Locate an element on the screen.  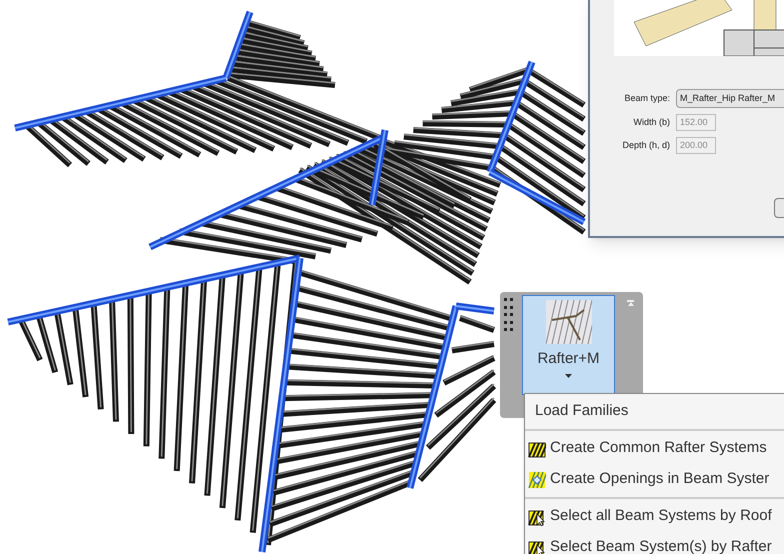
menu-item-label: Select all Beam Systems by Roof is located at coordinates (661, 516).